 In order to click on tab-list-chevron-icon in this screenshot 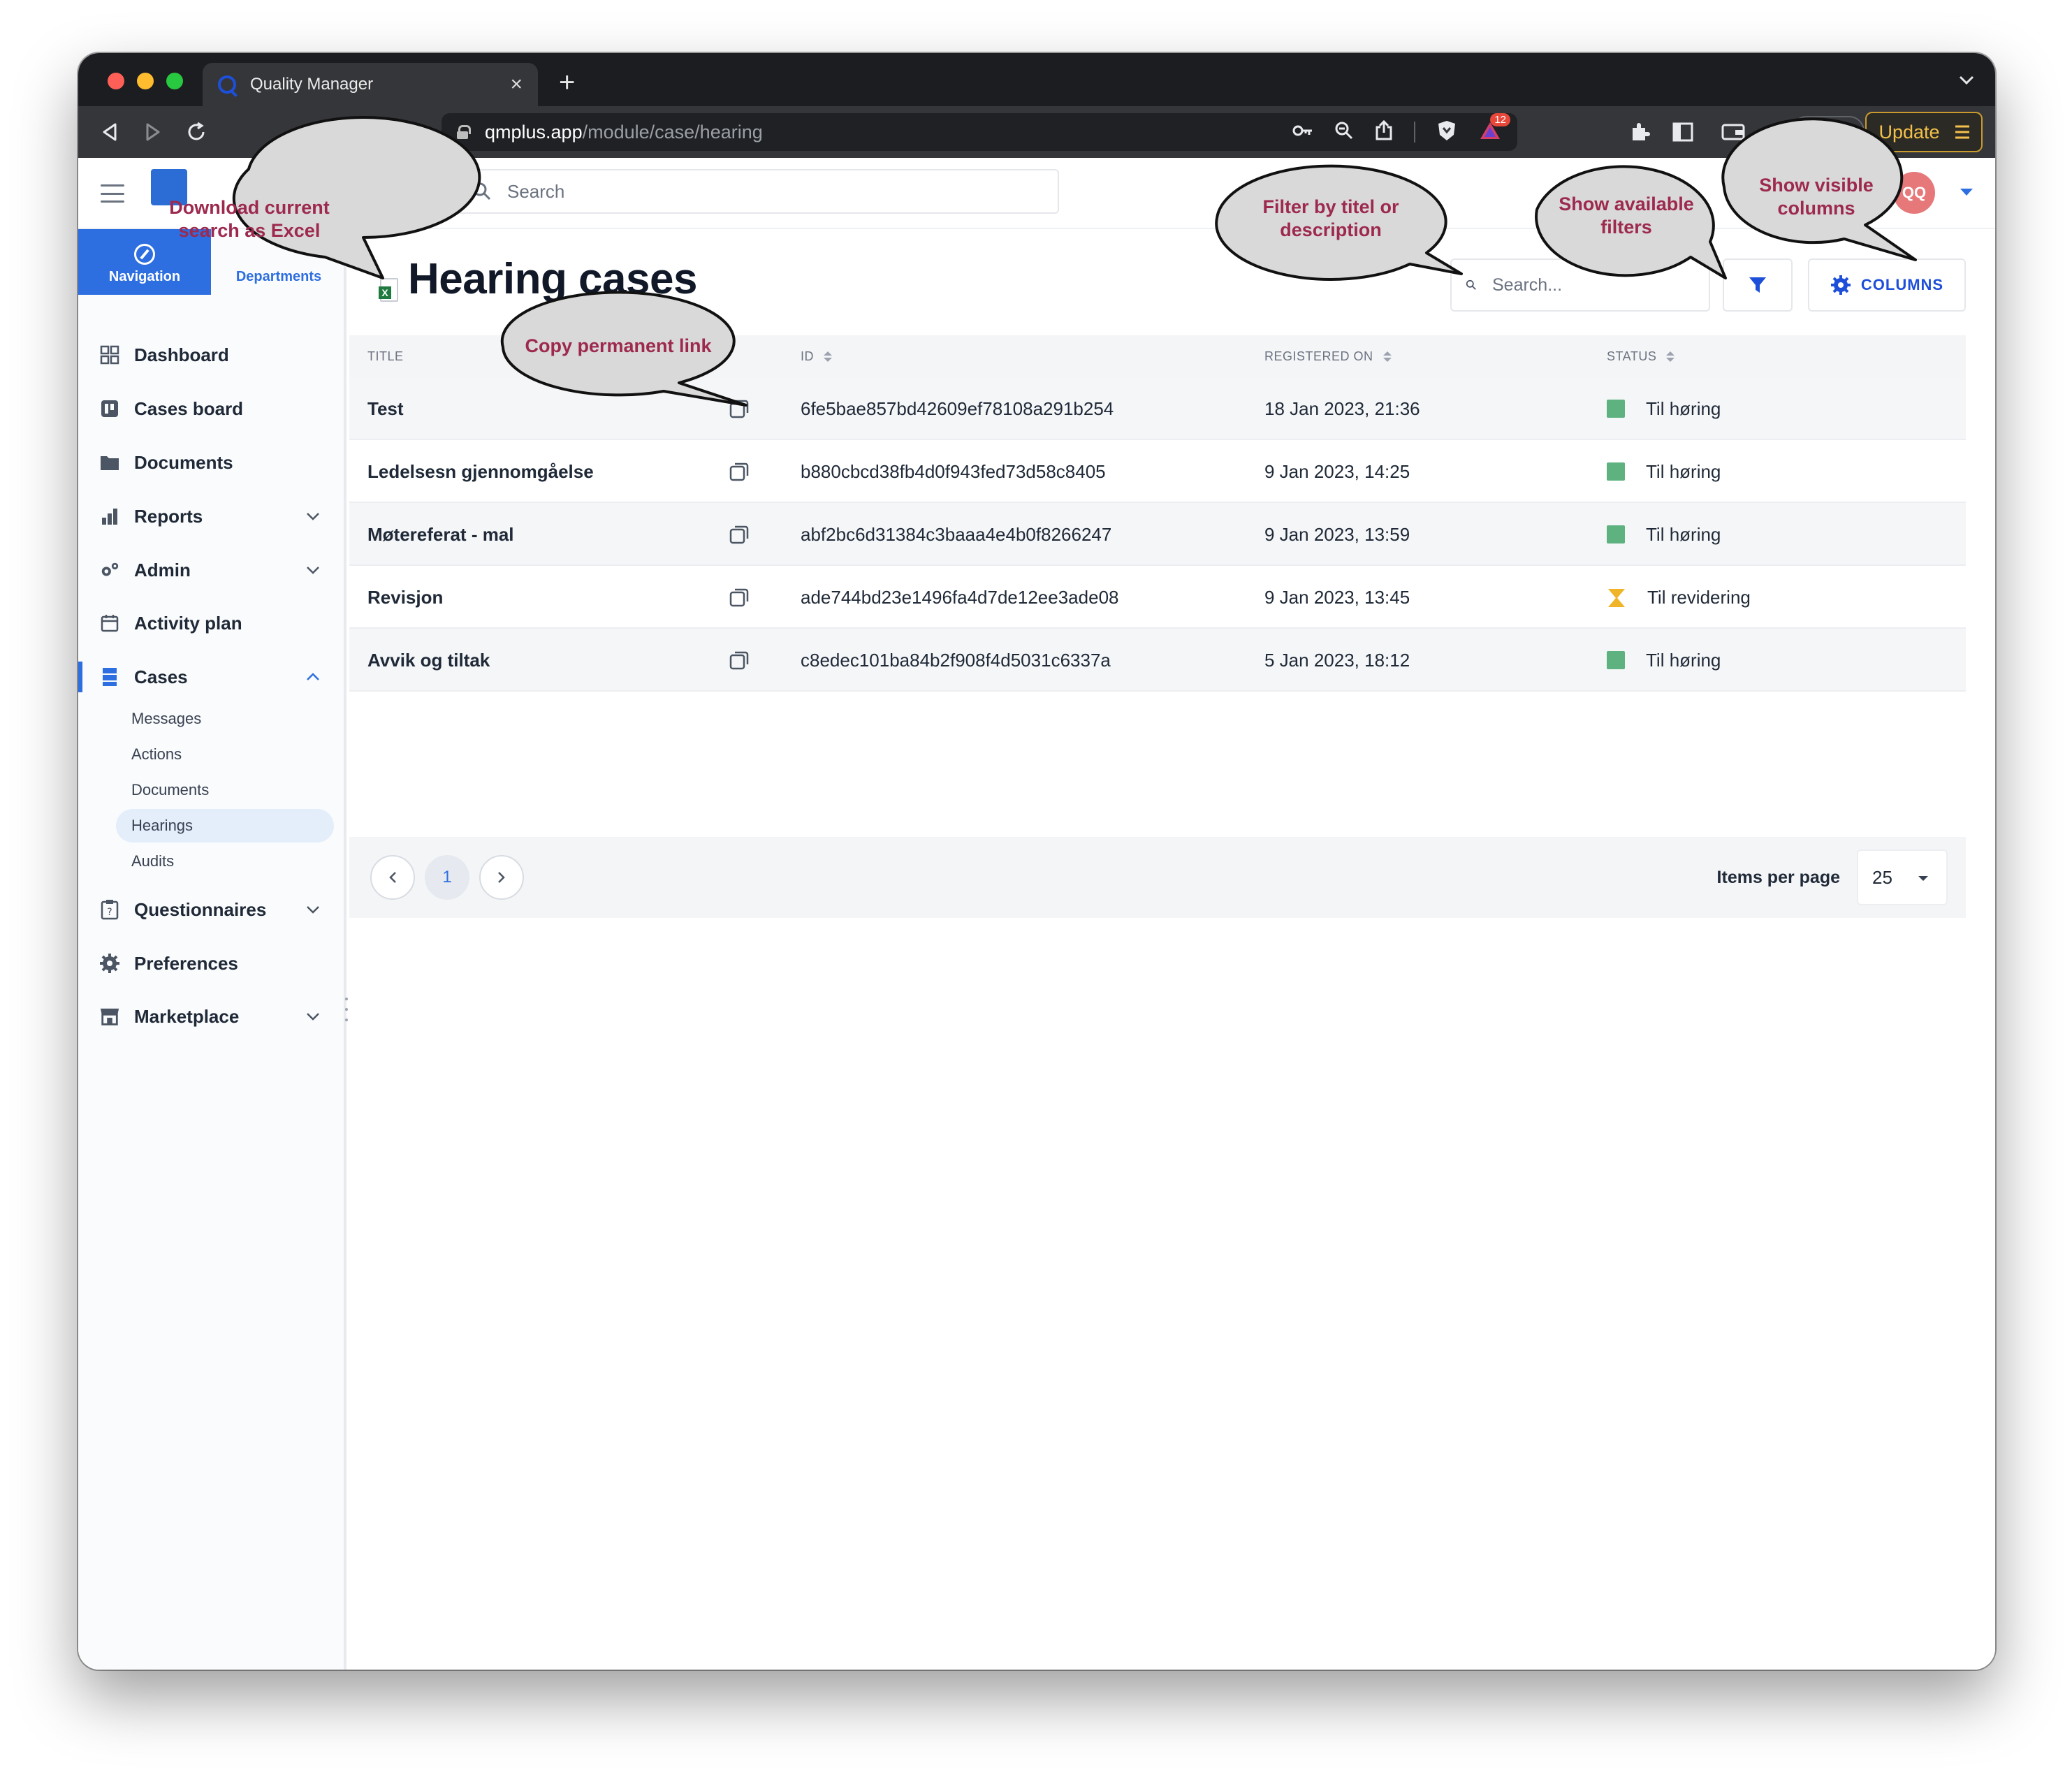, I will do `click(1967, 79)`.